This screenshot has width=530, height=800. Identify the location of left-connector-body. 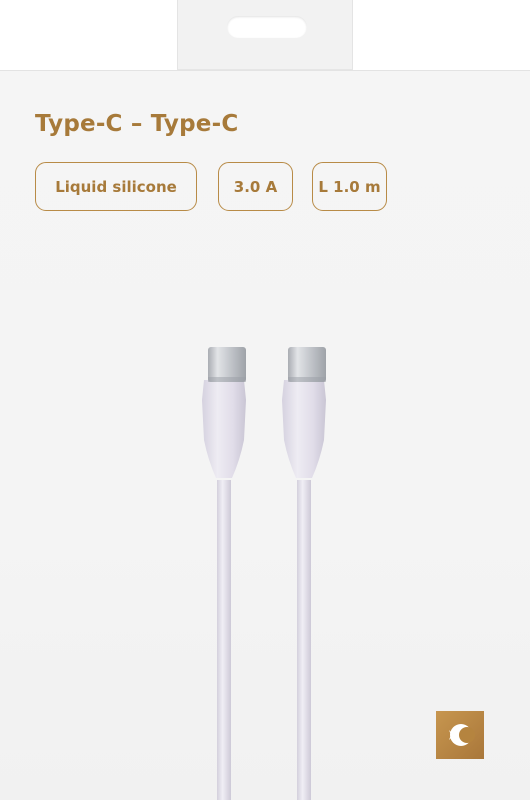
(224, 429).